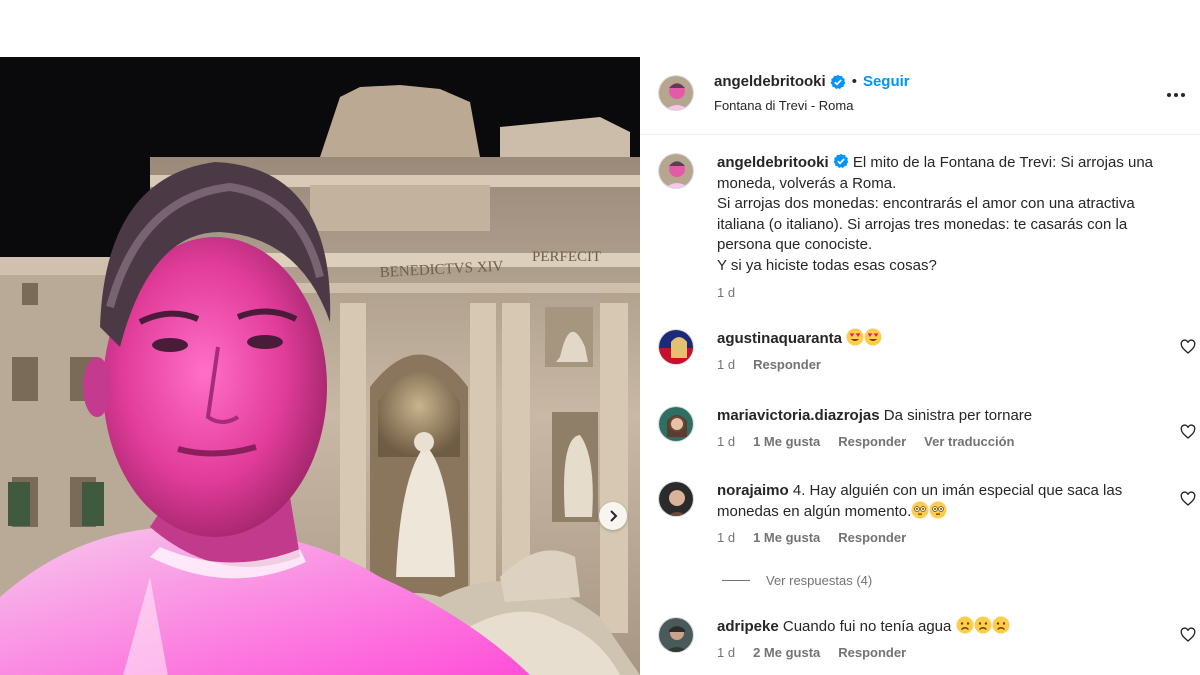 This screenshot has width=1200, height=675. What do you see at coordinates (566, 257) in the screenshot?
I see `facade-inscription-right: PERFECIT` at bounding box center [566, 257].